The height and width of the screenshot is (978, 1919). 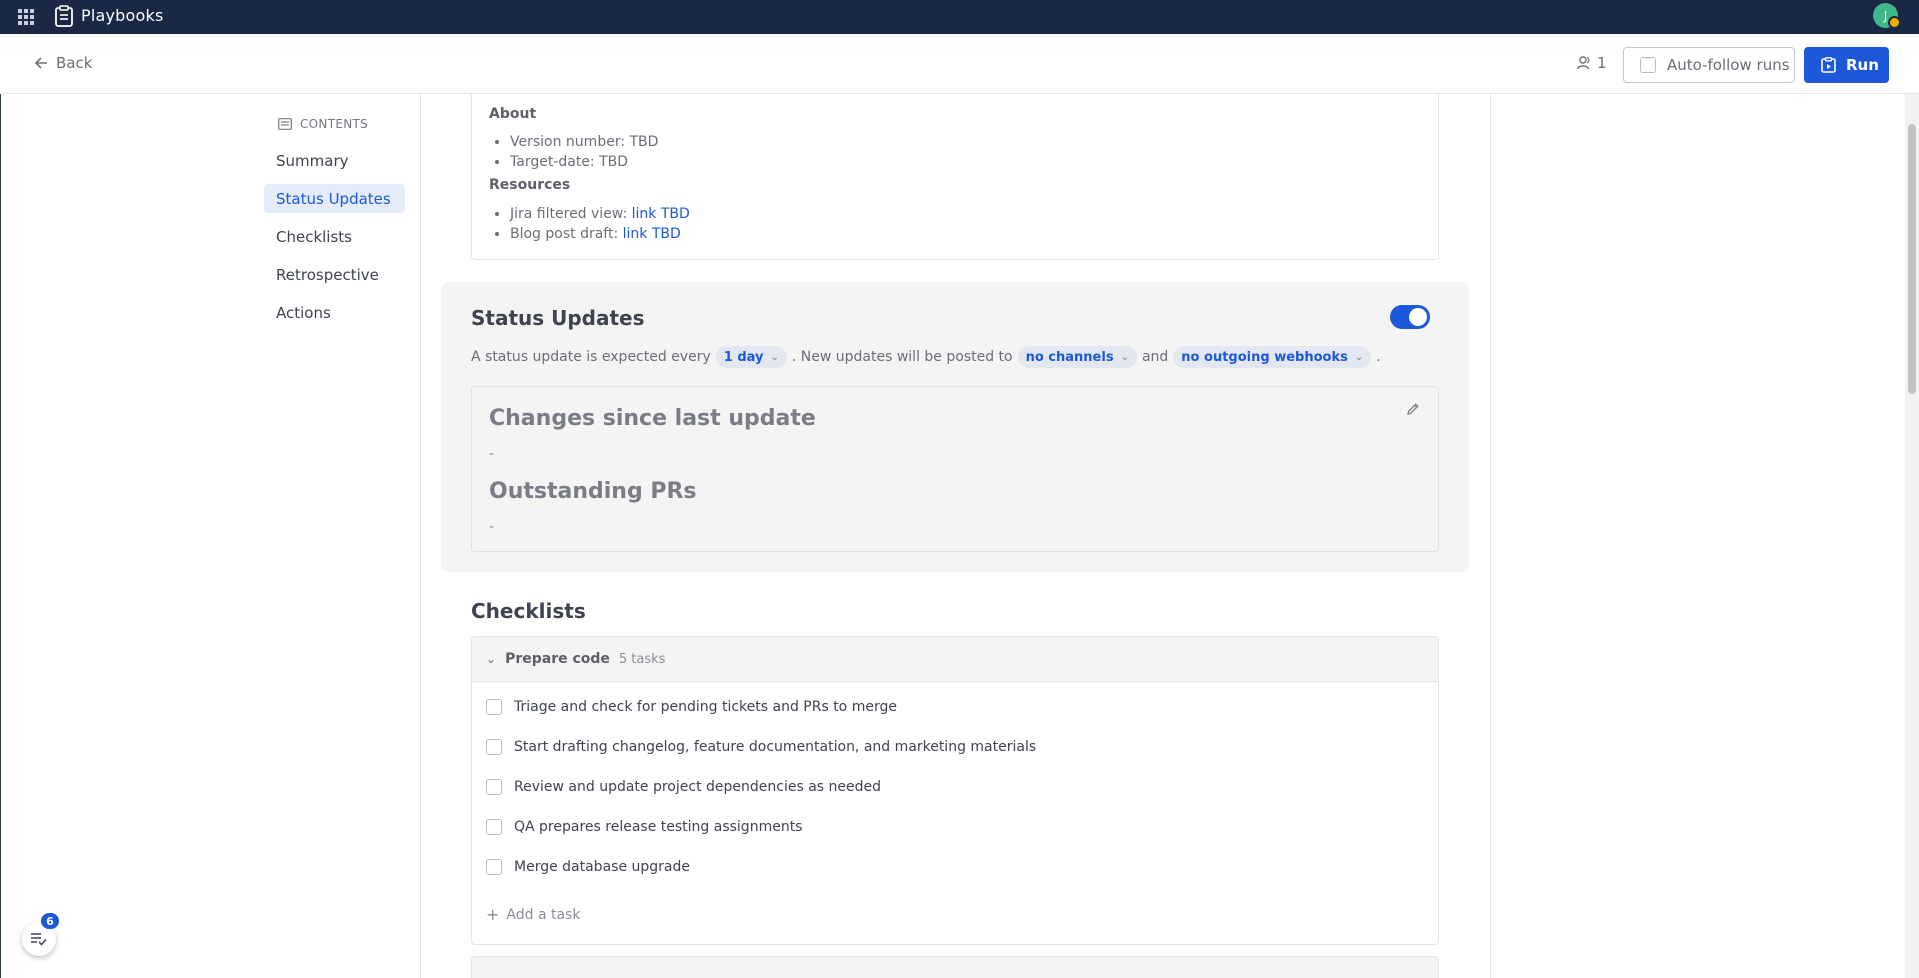 What do you see at coordinates (334, 236) in the screenshot?
I see `toc-item-checklists: Checklists` at bounding box center [334, 236].